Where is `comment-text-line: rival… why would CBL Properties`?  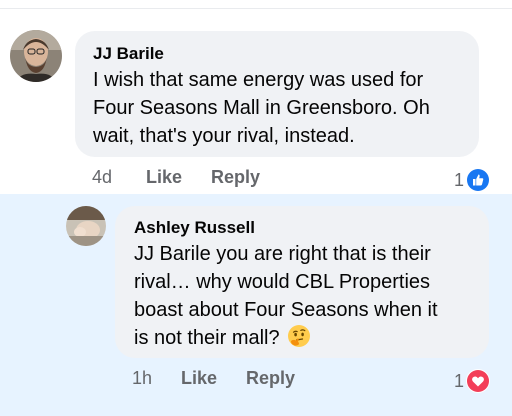
comment-text-line: rival… why would CBL Properties is located at coordinates (282, 282).